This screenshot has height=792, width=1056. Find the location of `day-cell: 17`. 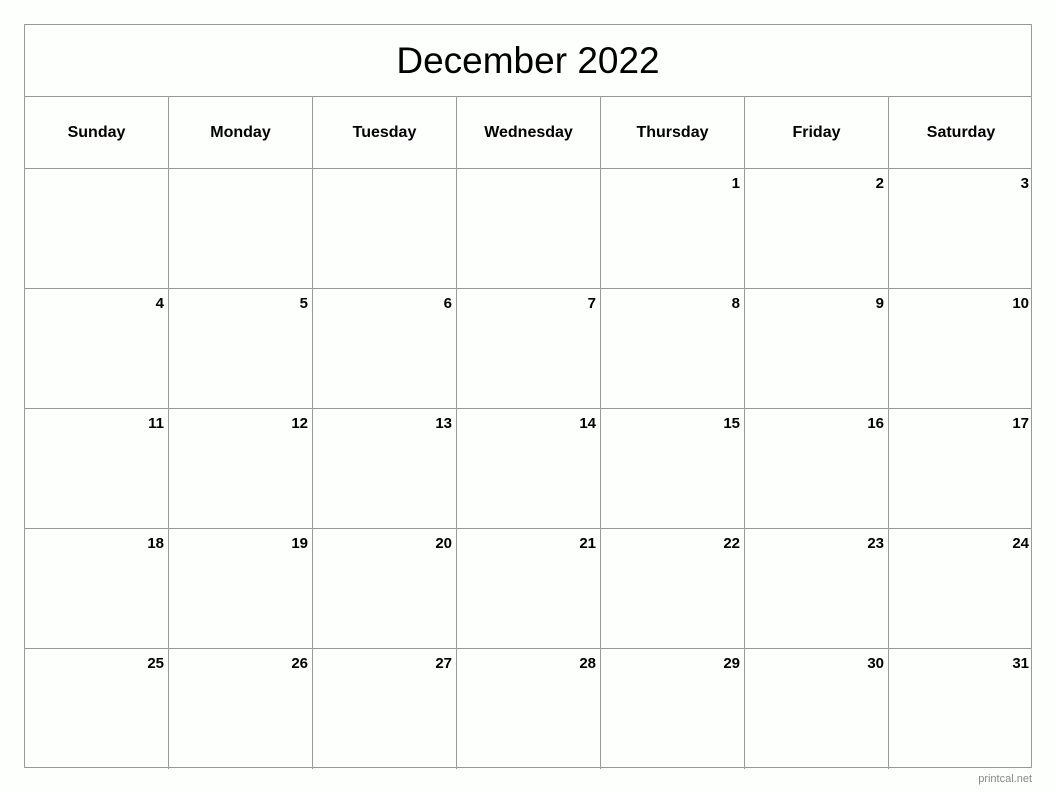

day-cell: 17 is located at coordinates (961, 468).